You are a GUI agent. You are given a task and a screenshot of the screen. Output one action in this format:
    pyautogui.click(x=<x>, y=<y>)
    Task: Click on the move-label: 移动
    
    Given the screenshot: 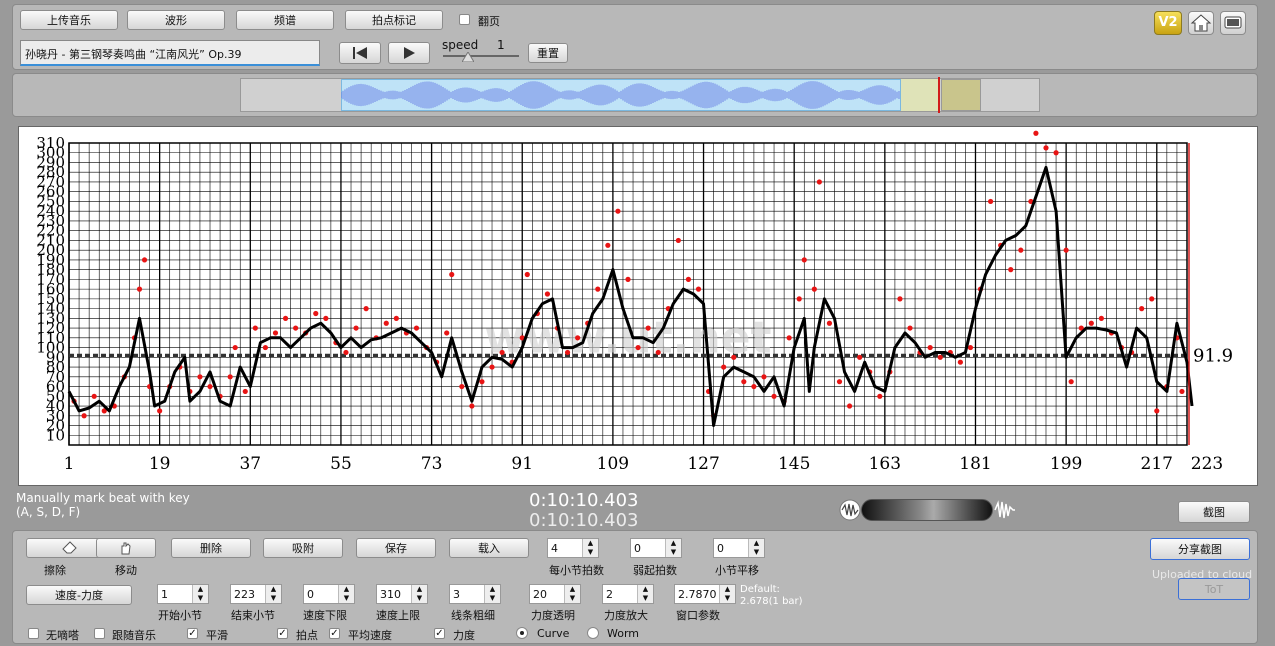 What is the action you would take?
    pyautogui.click(x=126, y=570)
    